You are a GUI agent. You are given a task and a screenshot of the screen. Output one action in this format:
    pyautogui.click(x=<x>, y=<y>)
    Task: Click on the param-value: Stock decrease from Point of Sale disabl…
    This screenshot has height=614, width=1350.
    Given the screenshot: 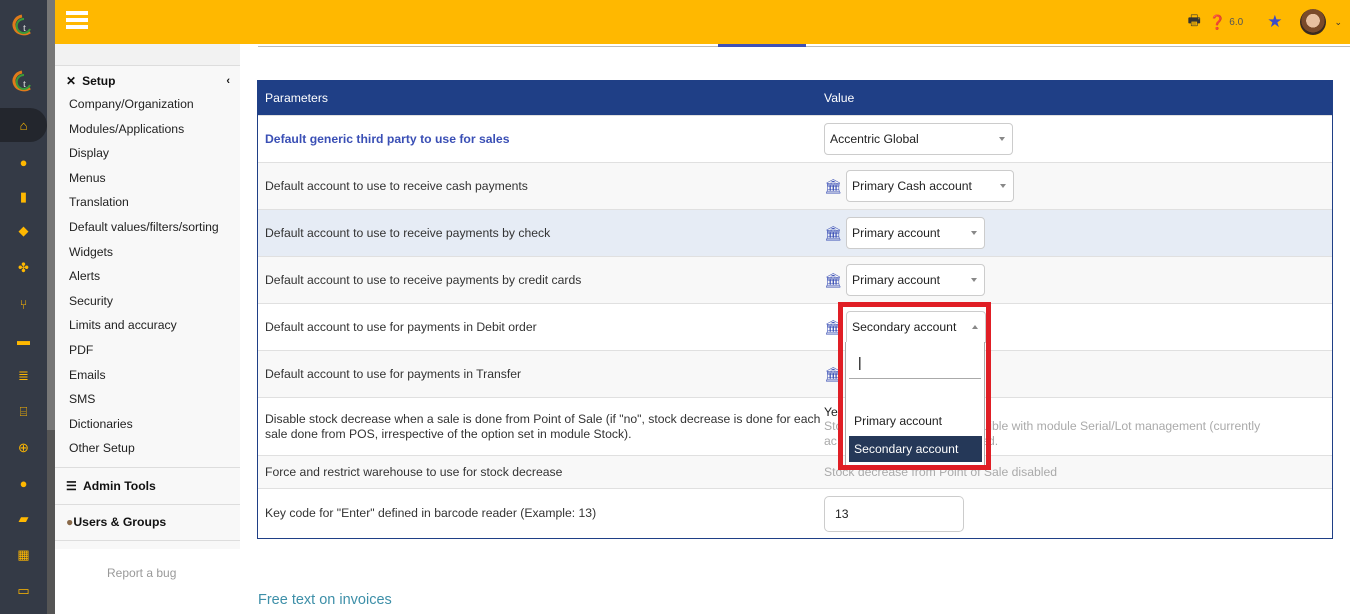 What is the action you would take?
    pyautogui.click(x=941, y=471)
    